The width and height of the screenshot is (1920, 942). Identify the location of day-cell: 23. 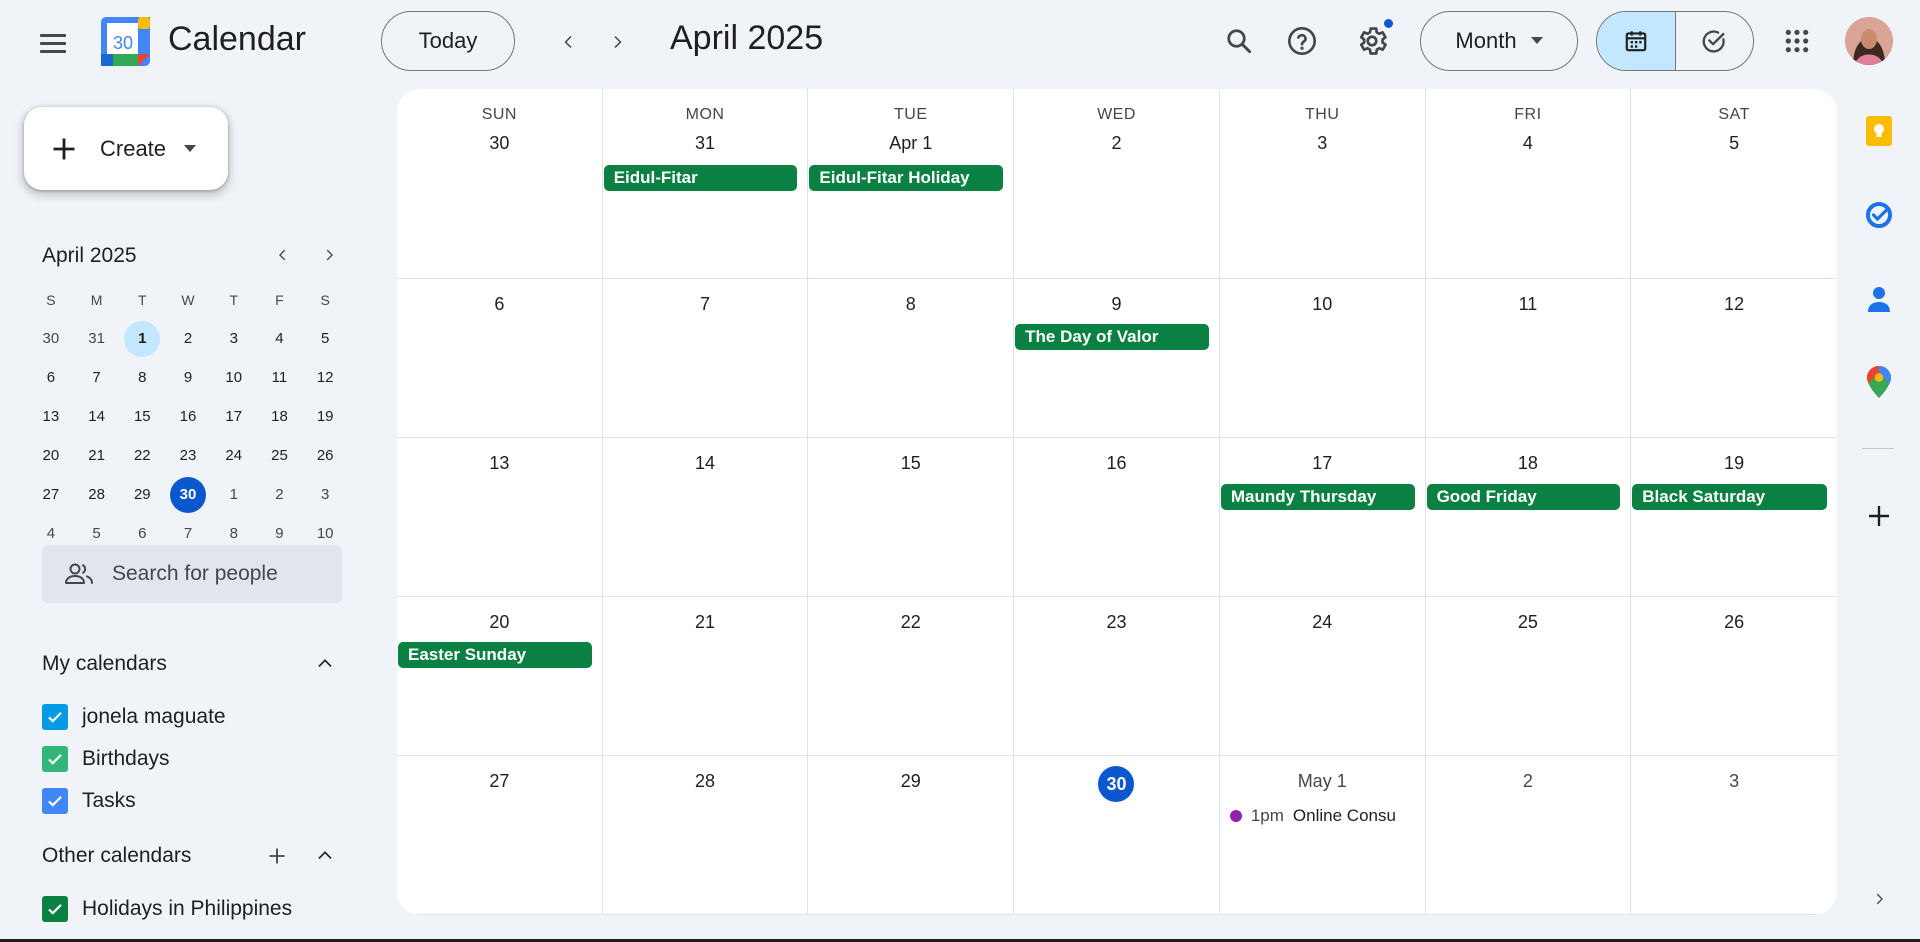
(1117, 676).